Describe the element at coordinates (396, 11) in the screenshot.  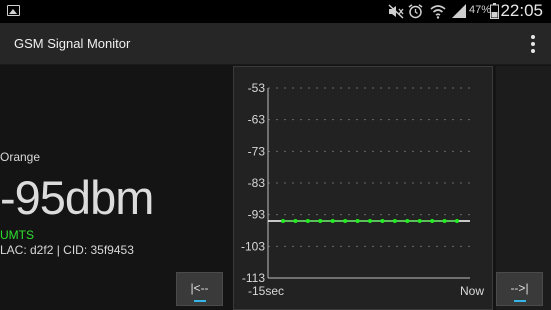
I see `mute-icon` at that location.